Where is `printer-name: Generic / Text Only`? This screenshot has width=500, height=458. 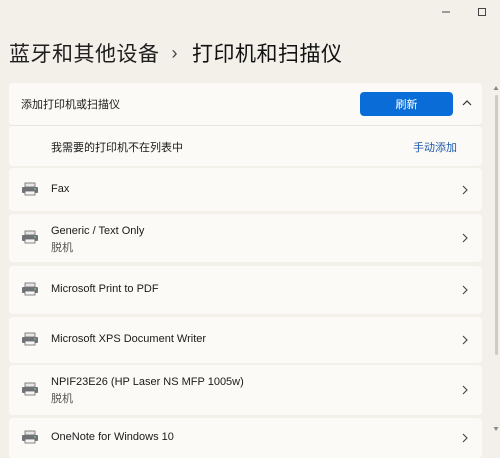
printer-name: Generic / Text Only is located at coordinates (98, 231).